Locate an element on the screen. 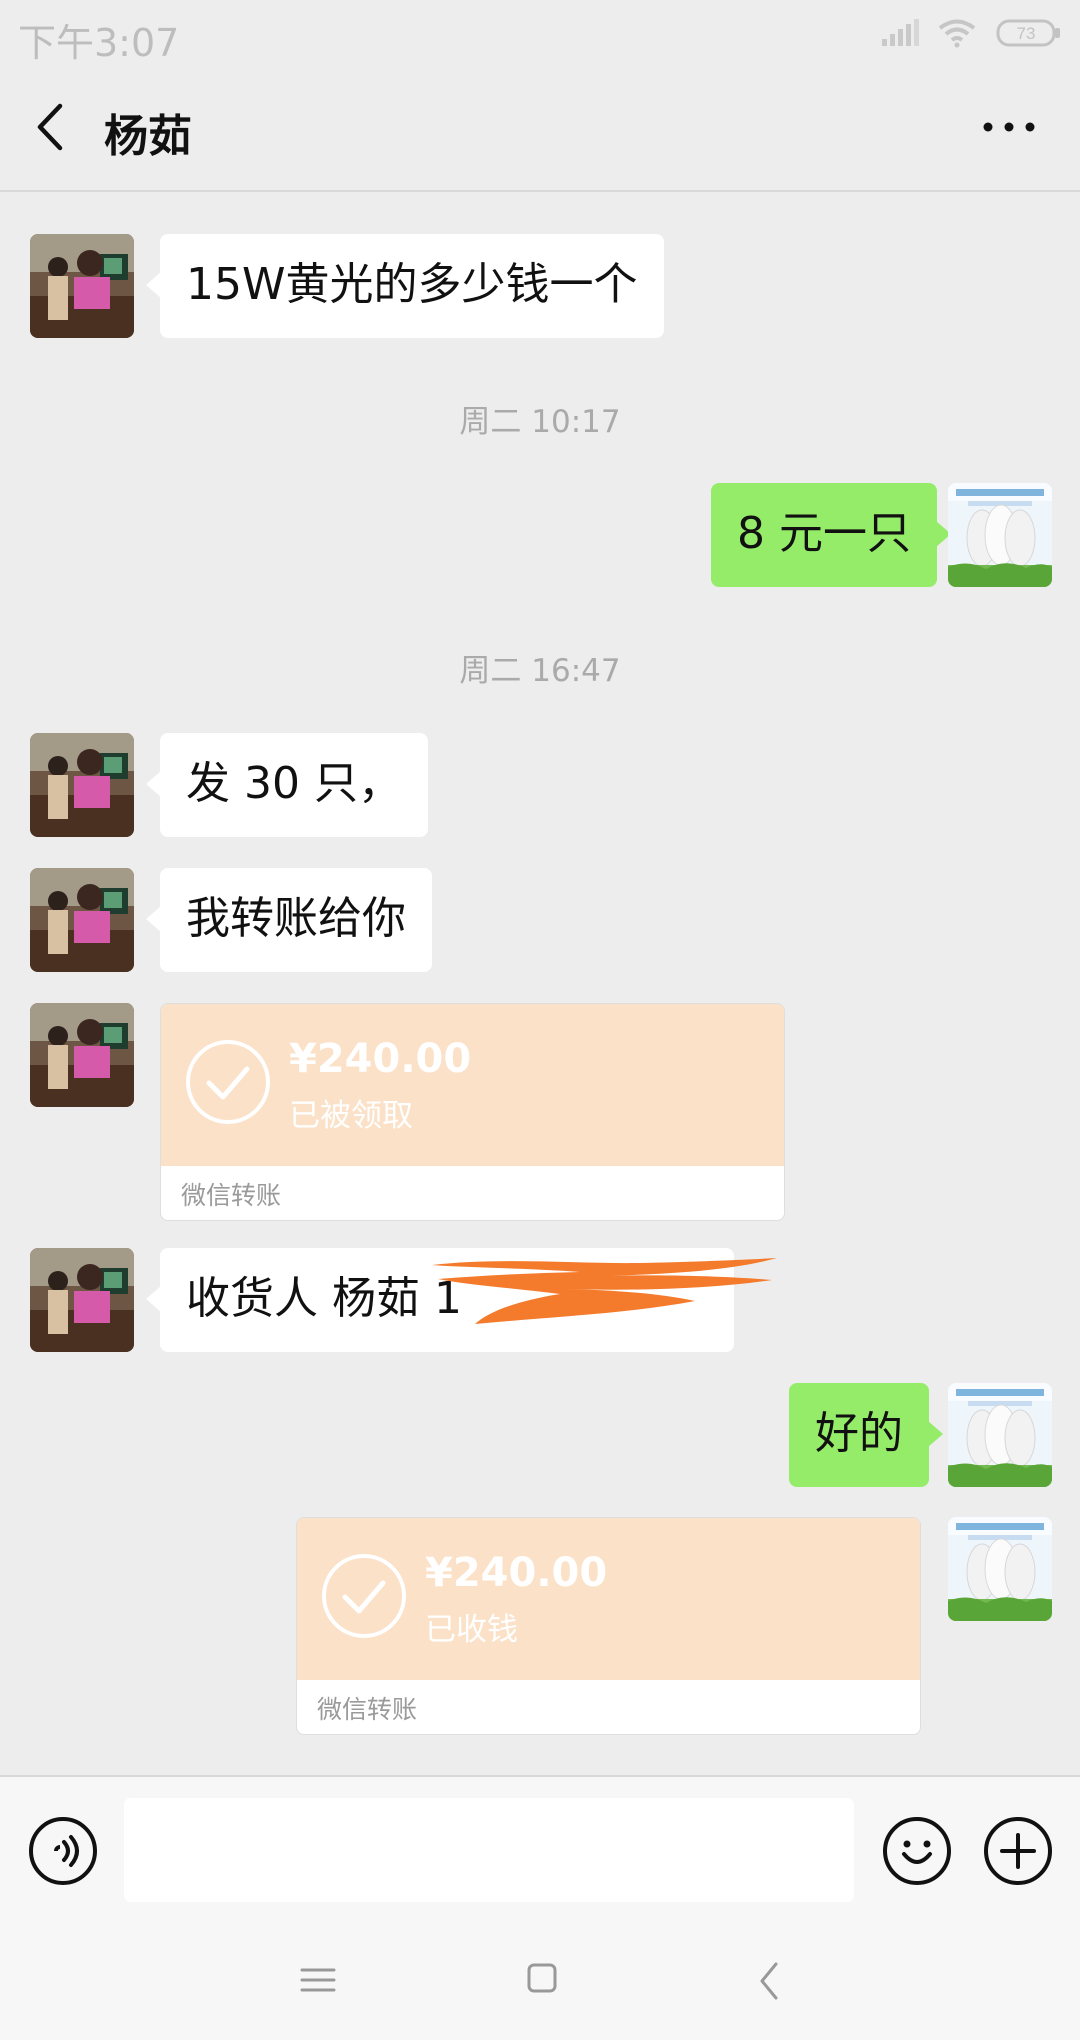  plus-circle-icon is located at coordinates (1018, 1851).